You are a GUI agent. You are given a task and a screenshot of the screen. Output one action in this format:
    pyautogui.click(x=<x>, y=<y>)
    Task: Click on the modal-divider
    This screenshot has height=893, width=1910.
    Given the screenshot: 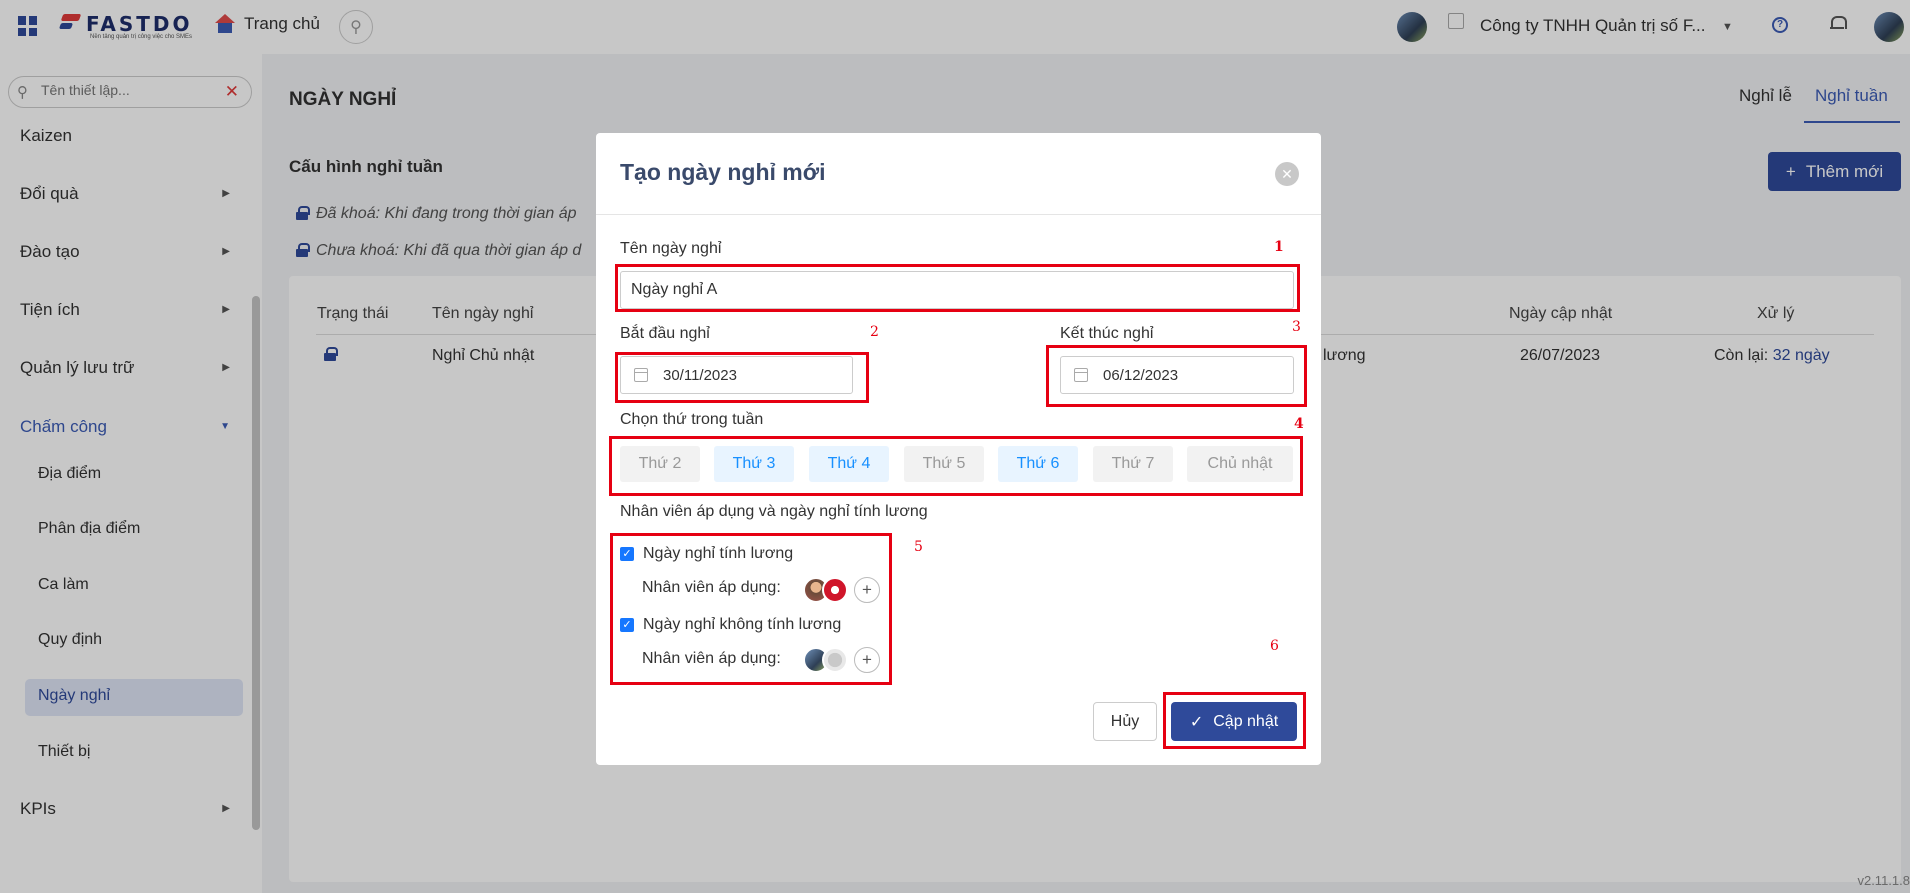 What is the action you would take?
    pyautogui.click(x=958, y=214)
    